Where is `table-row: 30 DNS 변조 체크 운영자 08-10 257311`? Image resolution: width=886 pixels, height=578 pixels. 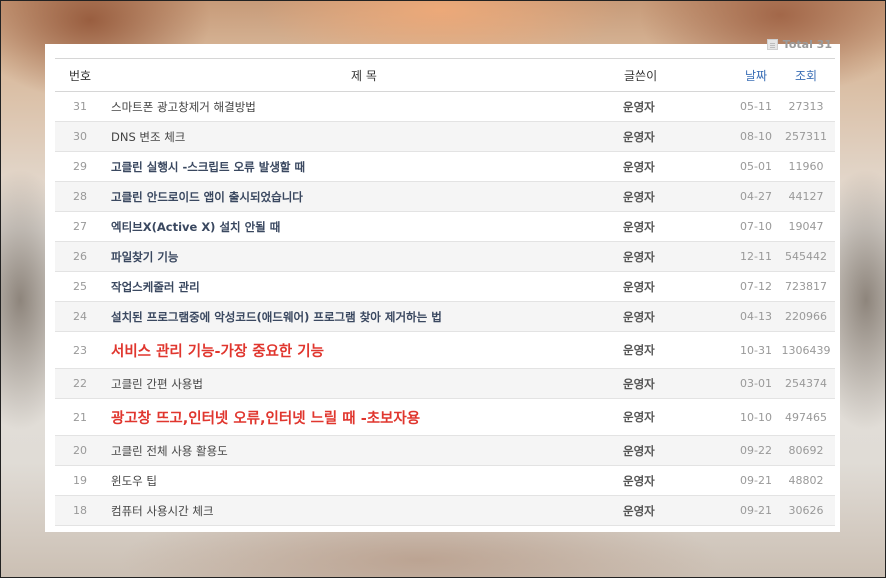 table-row: 30 DNS 변조 체크 운영자 08-10 257311 is located at coordinates (445, 136).